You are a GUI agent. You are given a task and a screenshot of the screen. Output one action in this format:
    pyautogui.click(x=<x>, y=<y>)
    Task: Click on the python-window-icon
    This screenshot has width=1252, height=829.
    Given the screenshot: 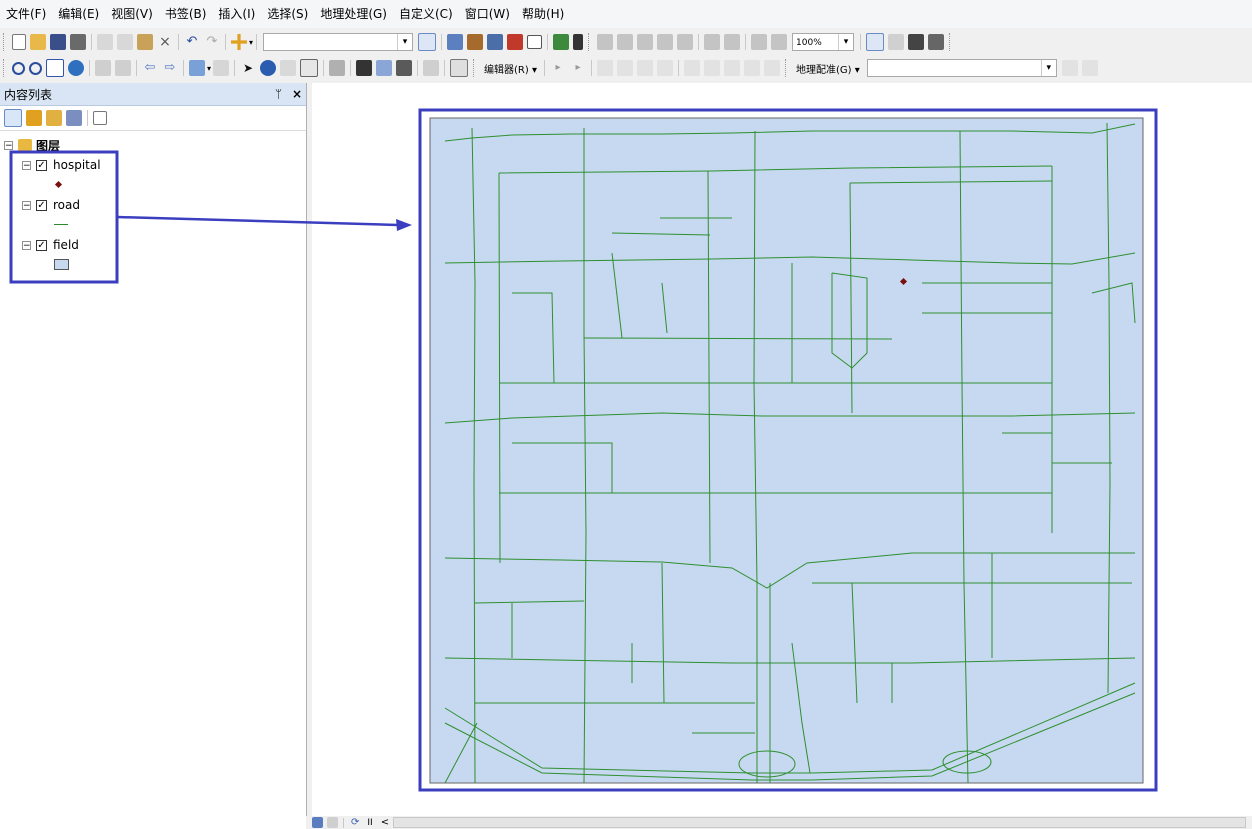 What is the action you would take?
    pyautogui.click(x=535, y=42)
    